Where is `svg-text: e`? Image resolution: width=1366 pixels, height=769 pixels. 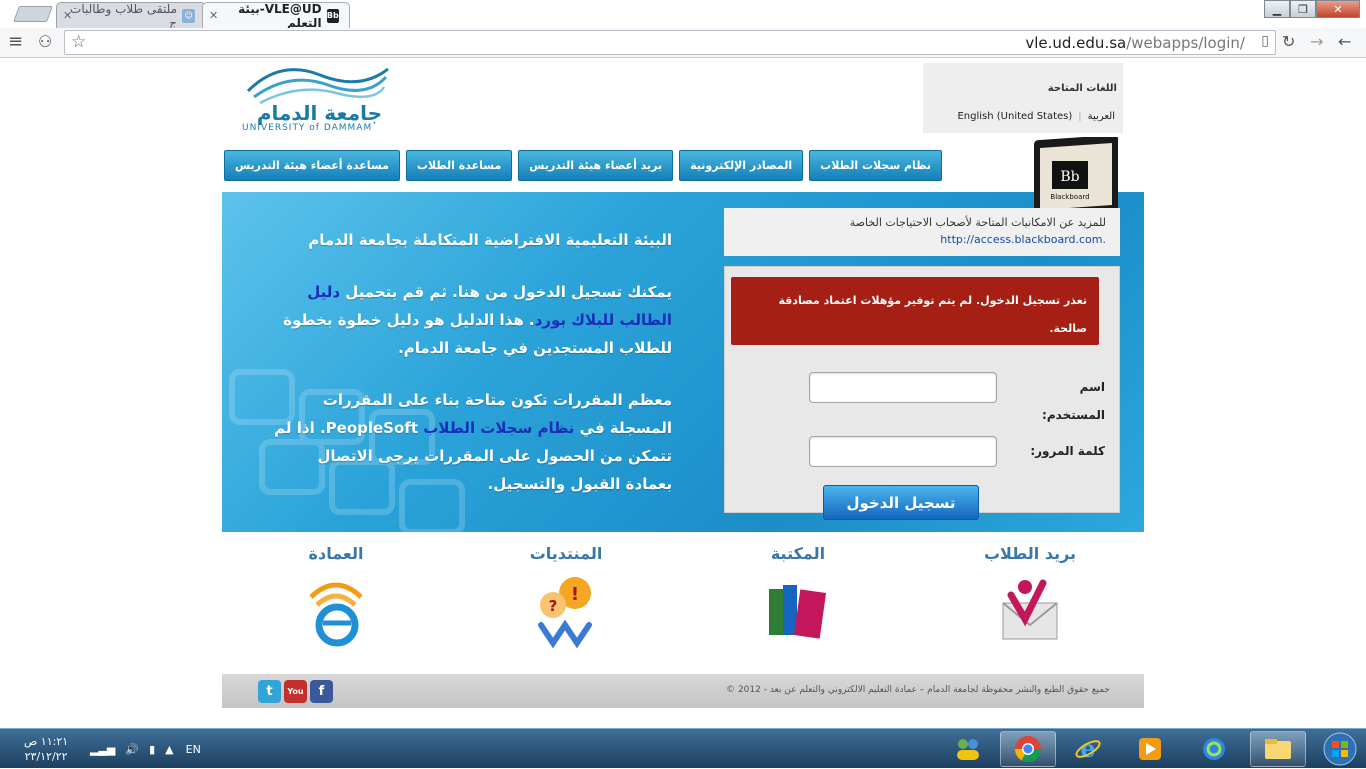
svg-text: e is located at coordinates (1087, 749).